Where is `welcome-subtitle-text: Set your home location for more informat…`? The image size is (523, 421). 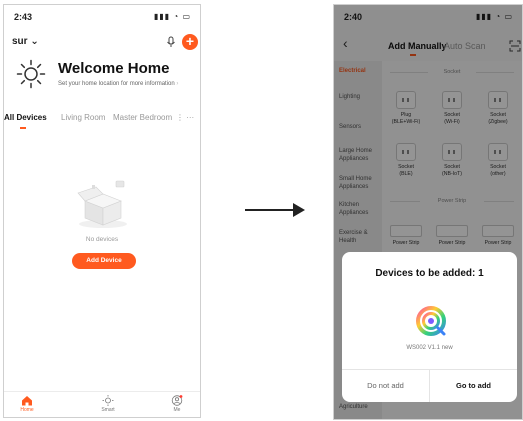
welcome-subtitle-text: Set your home location for more informat… is located at coordinates (116, 84).